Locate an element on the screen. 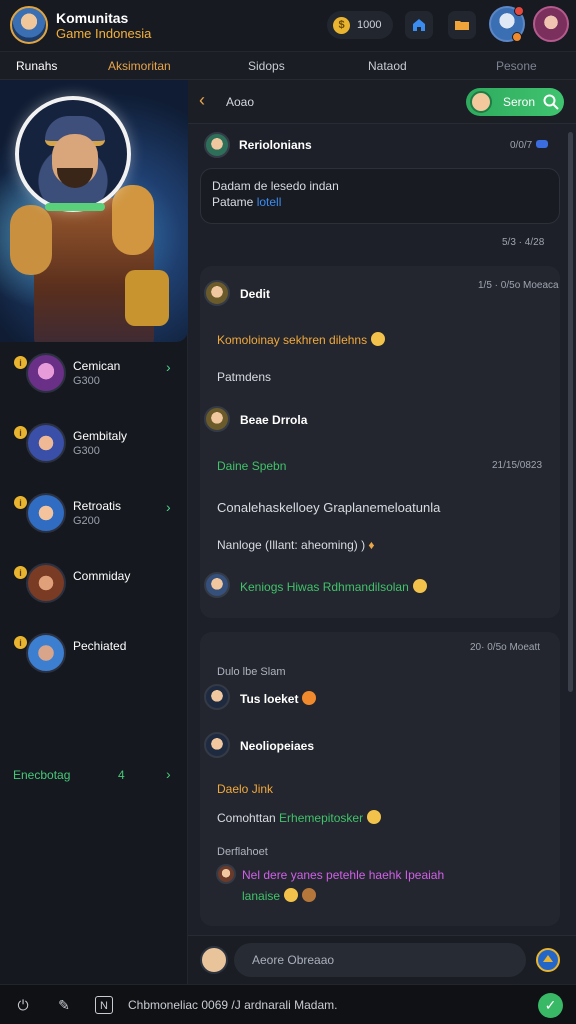 The width and height of the screenshot is (576, 1024). message-text-part: Tus loeket is located at coordinates (269, 699).